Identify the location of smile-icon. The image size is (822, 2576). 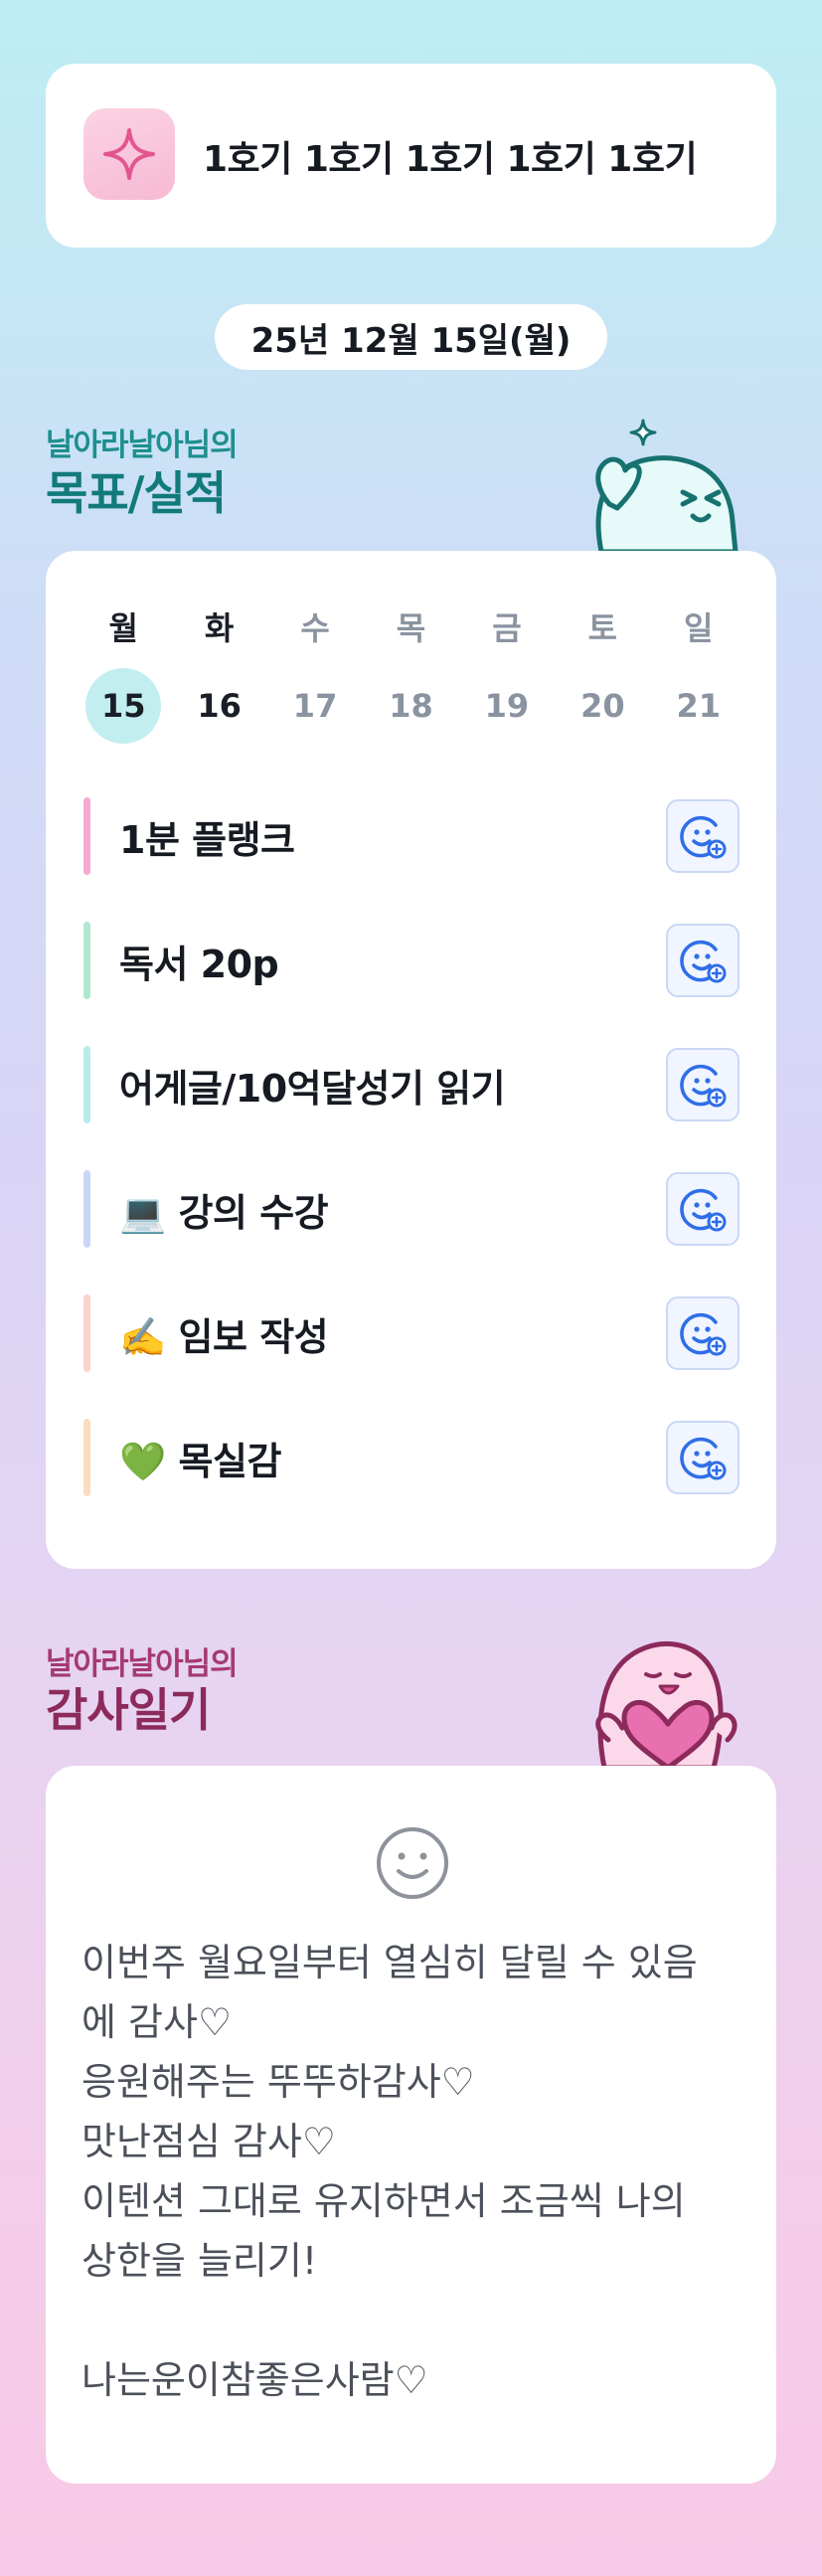
(413, 1863).